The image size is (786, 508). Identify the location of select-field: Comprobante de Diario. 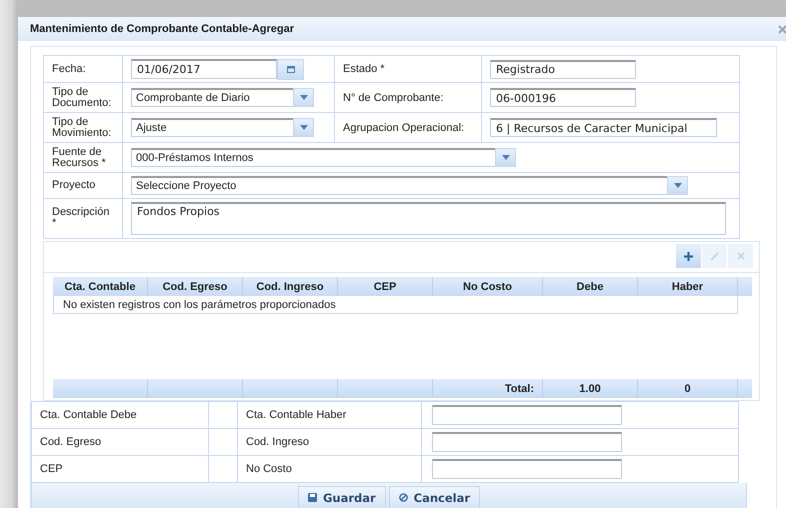
(222, 97).